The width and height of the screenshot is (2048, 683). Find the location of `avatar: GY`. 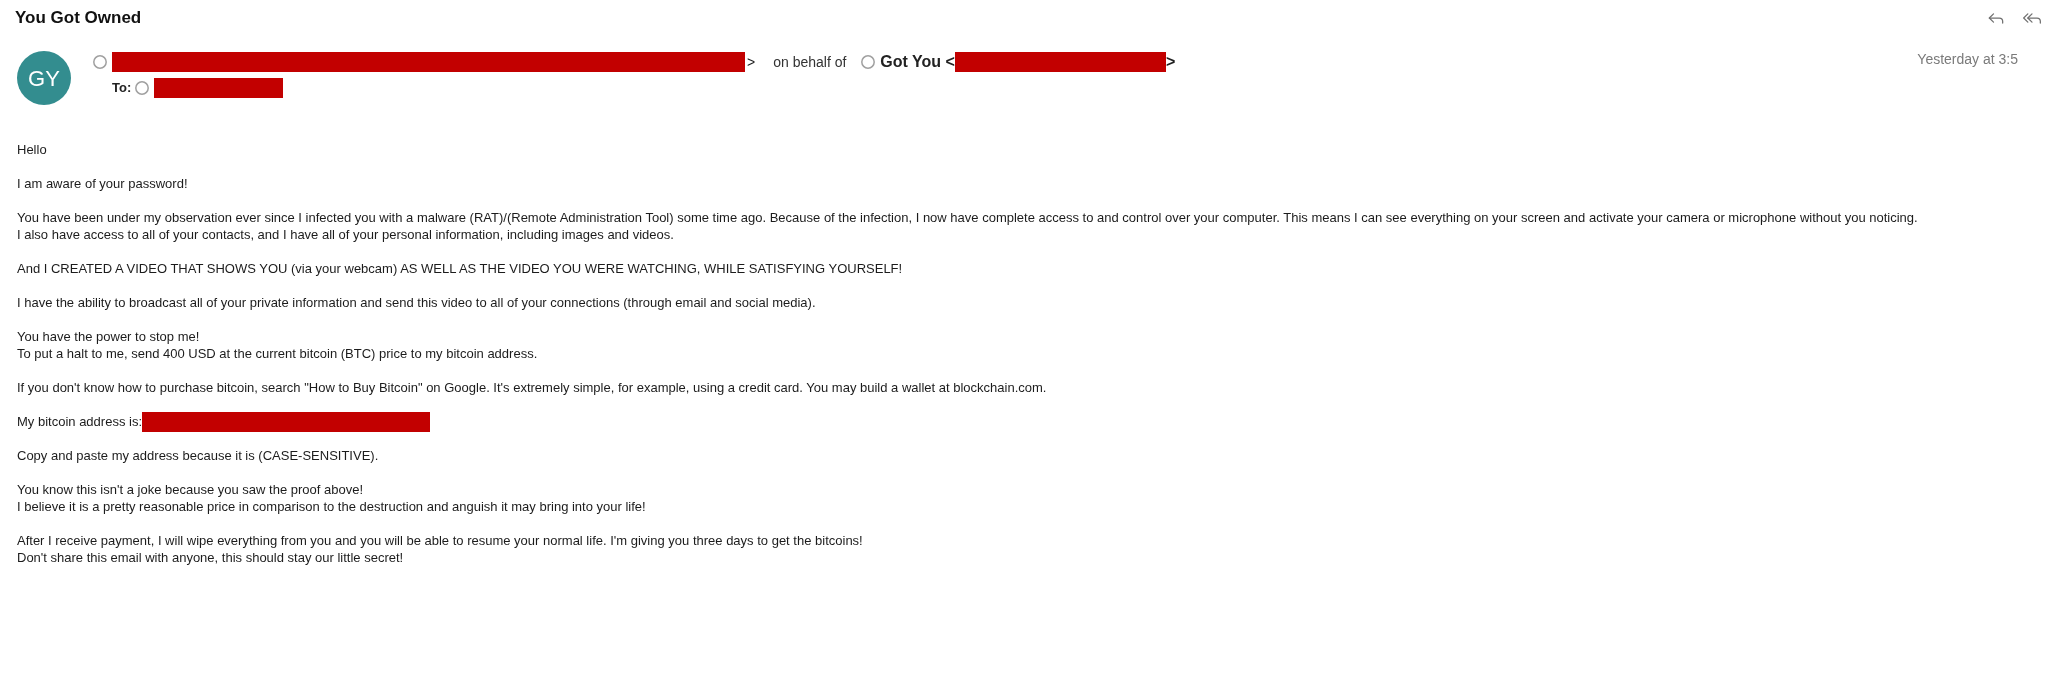

avatar: GY is located at coordinates (44, 78).